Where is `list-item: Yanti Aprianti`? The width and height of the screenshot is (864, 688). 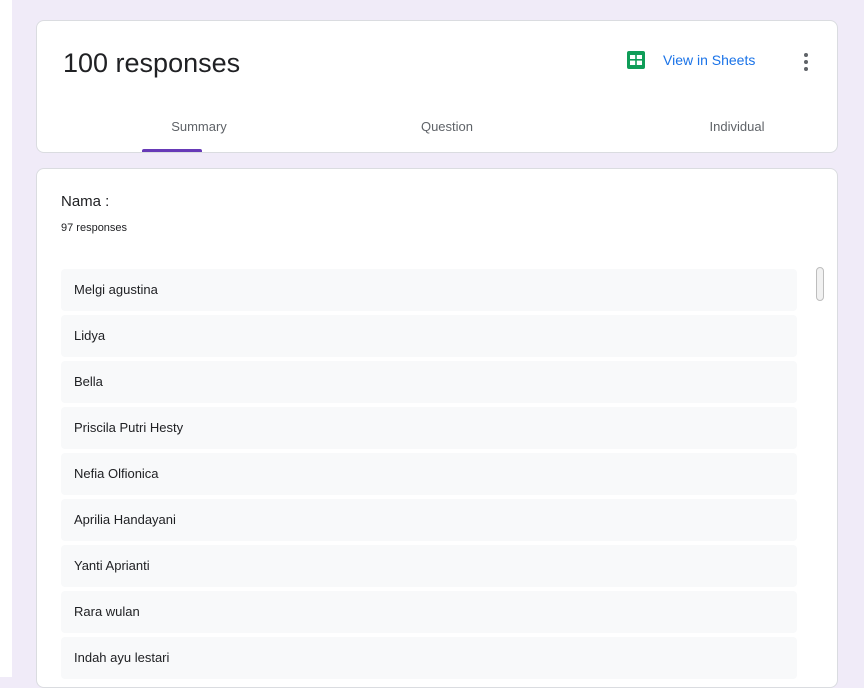
list-item: Yanti Aprianti is located at coordinates (429, 566).